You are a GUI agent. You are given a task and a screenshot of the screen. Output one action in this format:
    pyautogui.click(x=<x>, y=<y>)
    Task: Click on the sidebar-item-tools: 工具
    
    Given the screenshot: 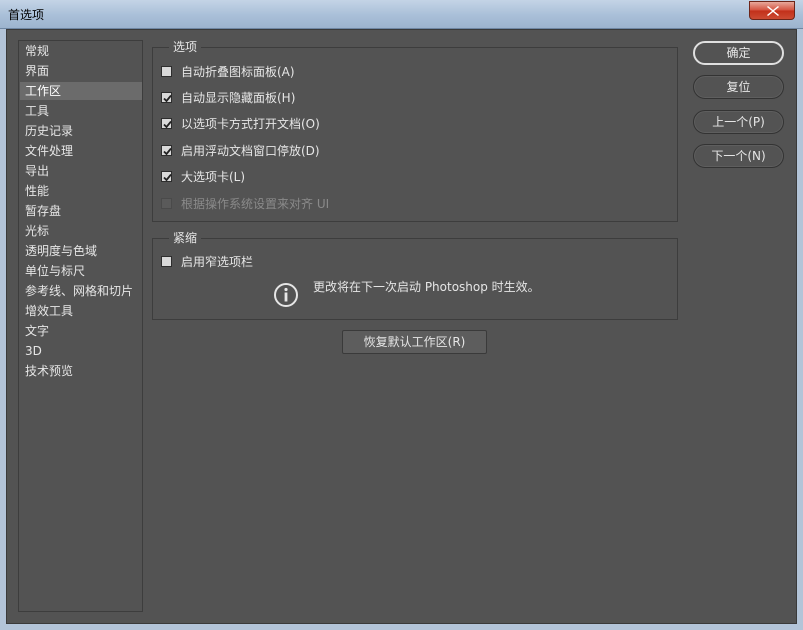 What is the action you would take?
    pyautogui.click(x=81, y=111)
    